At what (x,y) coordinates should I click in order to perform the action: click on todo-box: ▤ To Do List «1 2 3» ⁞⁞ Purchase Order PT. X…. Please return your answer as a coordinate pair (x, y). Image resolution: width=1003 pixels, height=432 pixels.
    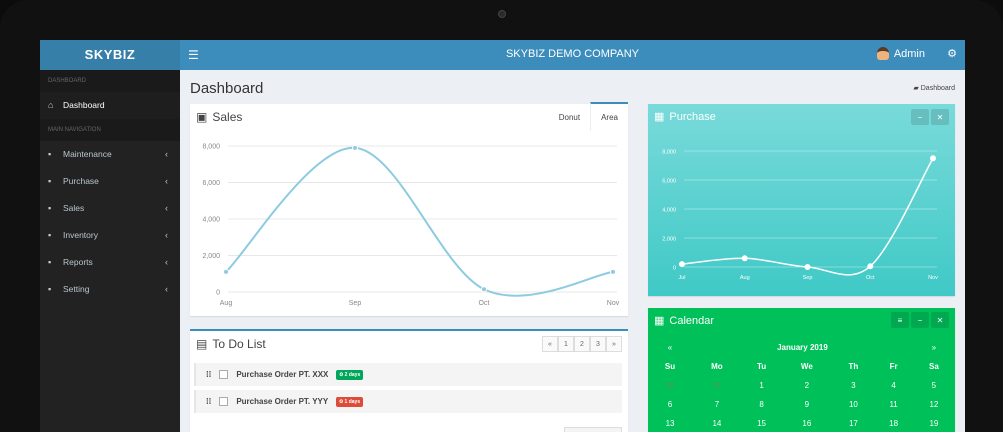
    Looking at the image, I should click on (409, 380).